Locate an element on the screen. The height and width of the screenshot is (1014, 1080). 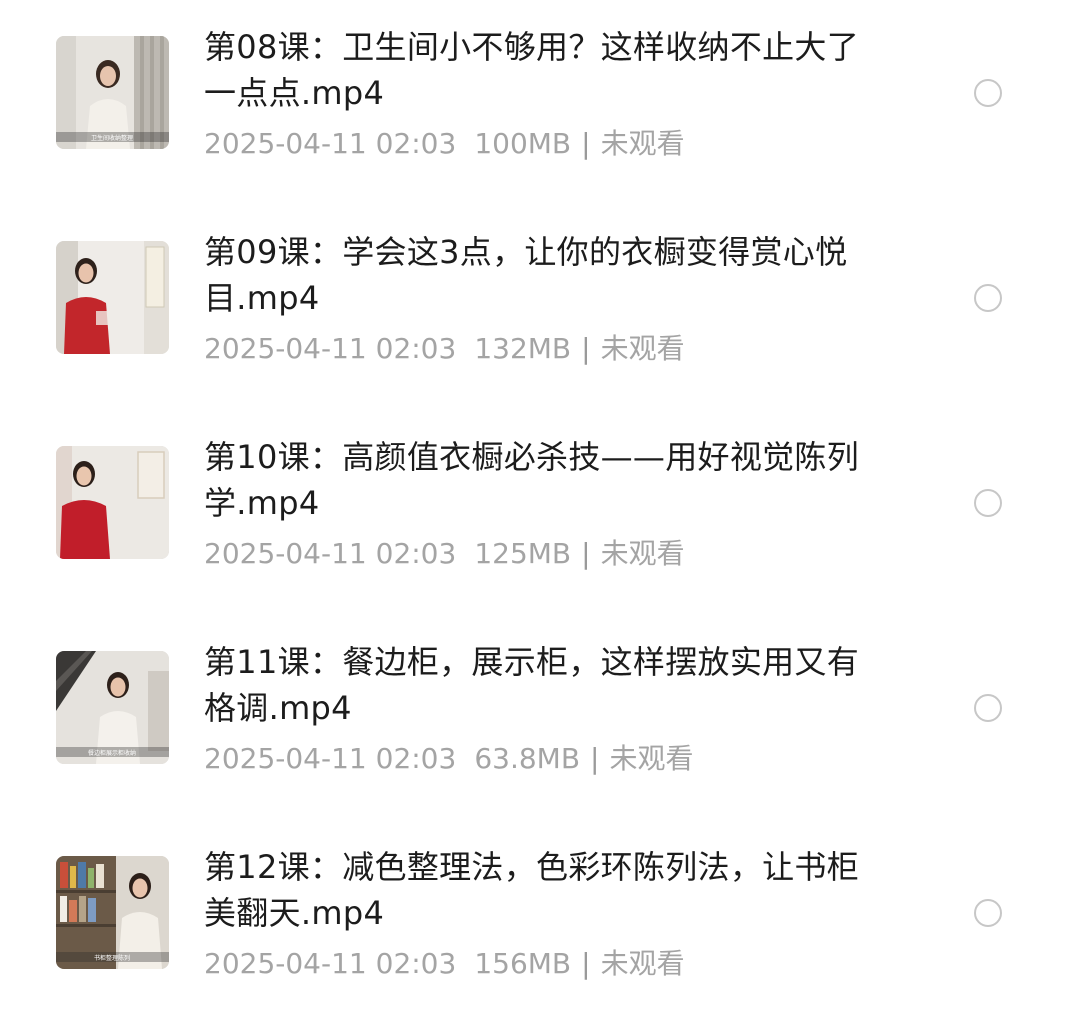
video-thumbnail-image: 卫生间收纳整理 is located at coordinates (112, 92).